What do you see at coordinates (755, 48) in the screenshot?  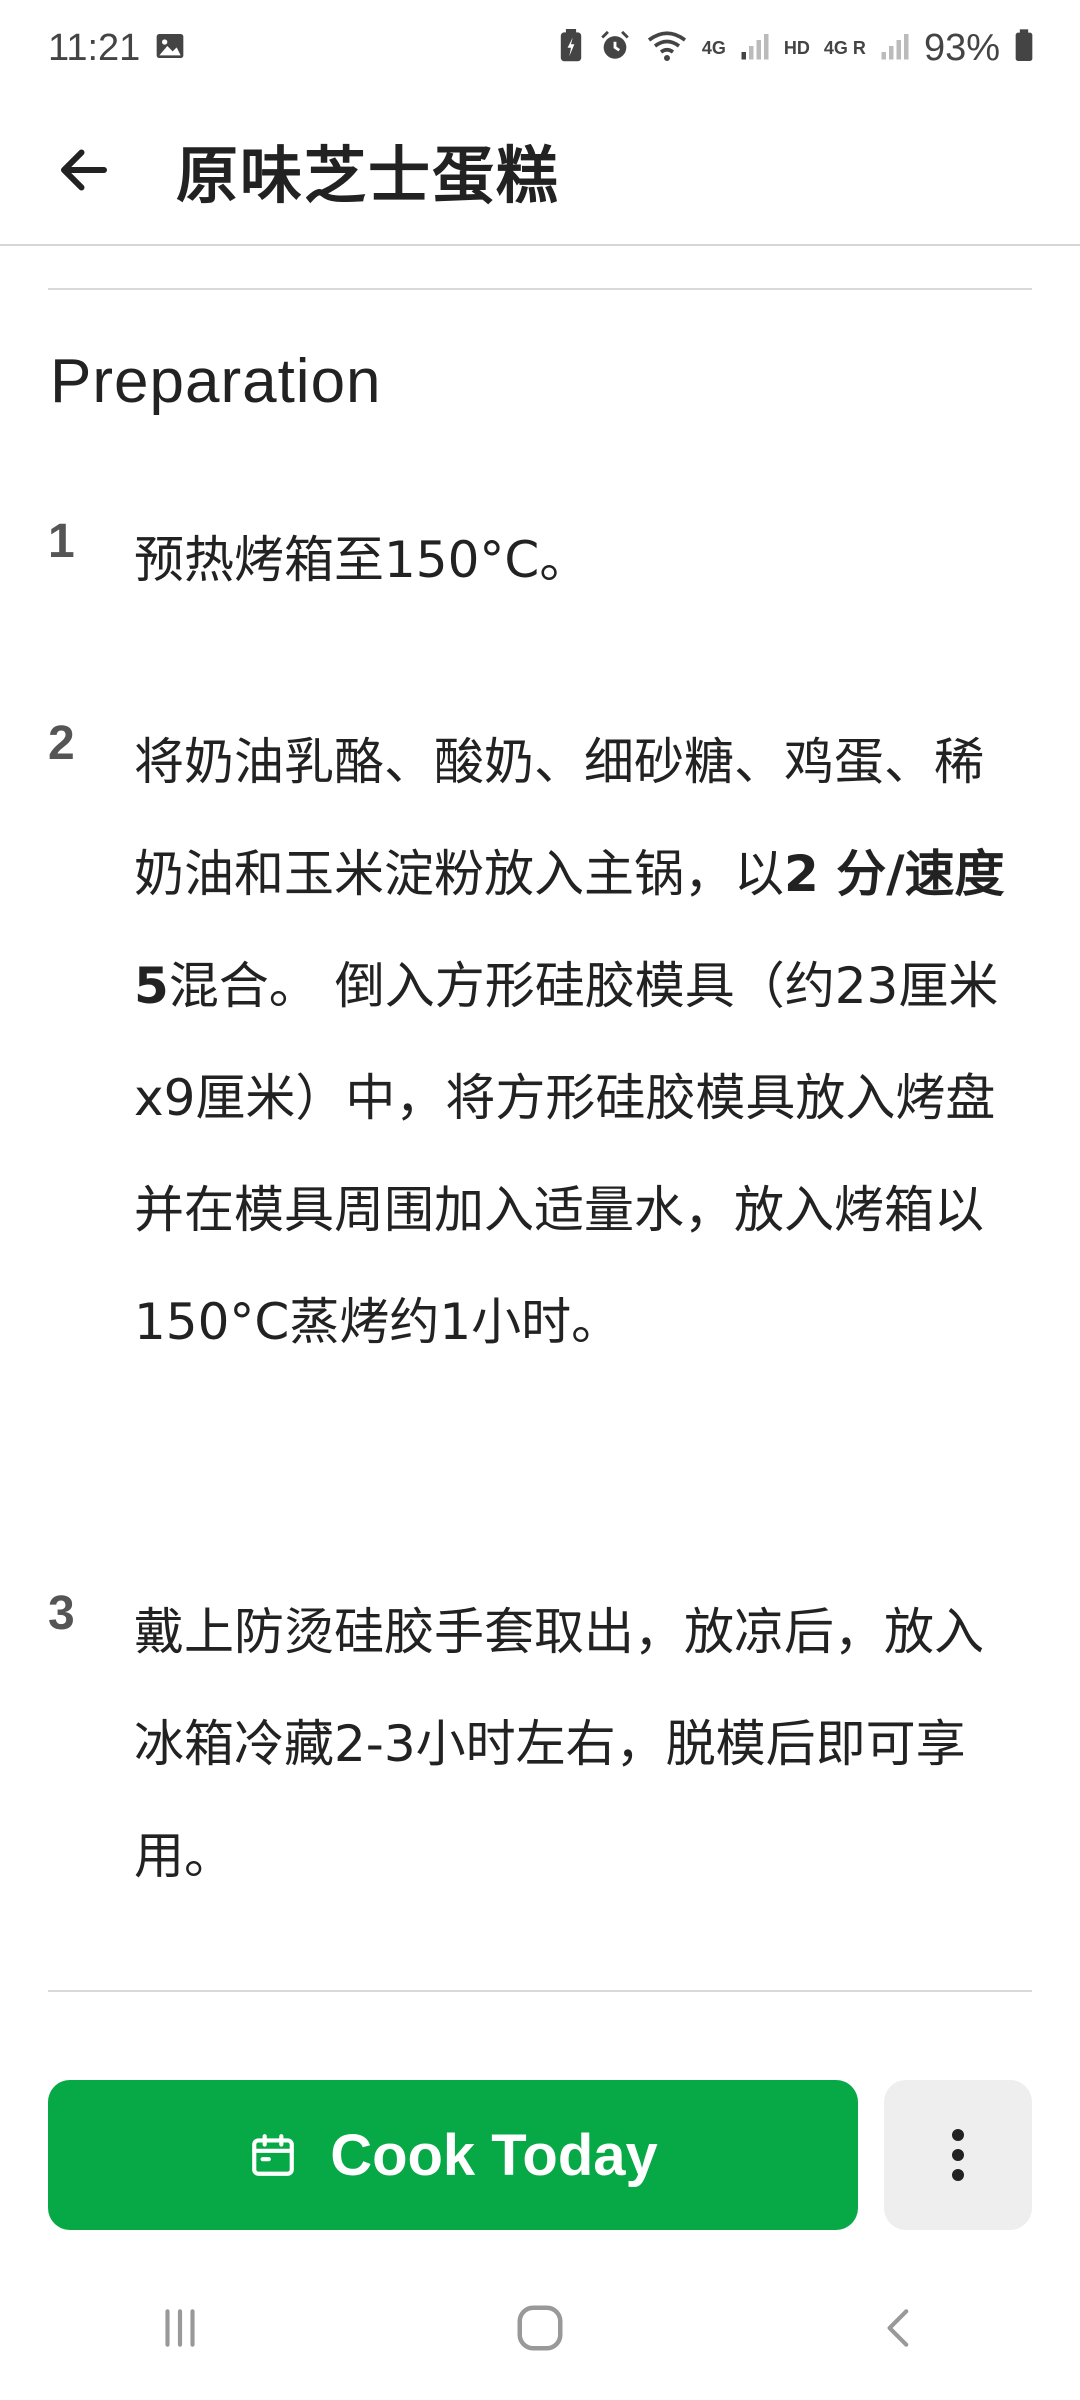 I see `signal-icon` at bounding box center [755, 48].